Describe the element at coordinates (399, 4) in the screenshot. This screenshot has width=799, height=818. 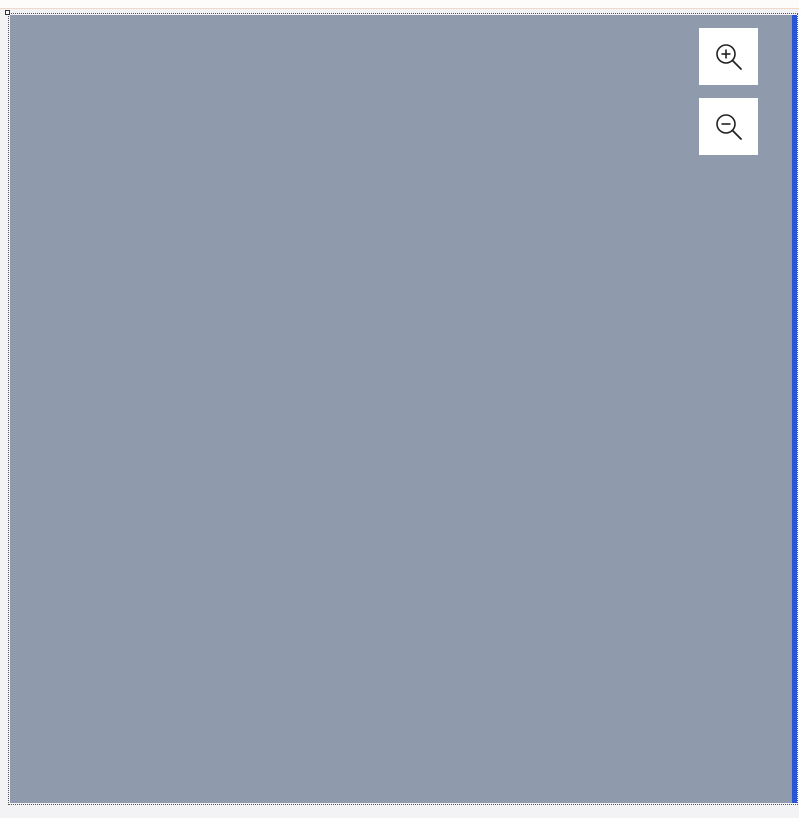
I see `top-strip` at that location.